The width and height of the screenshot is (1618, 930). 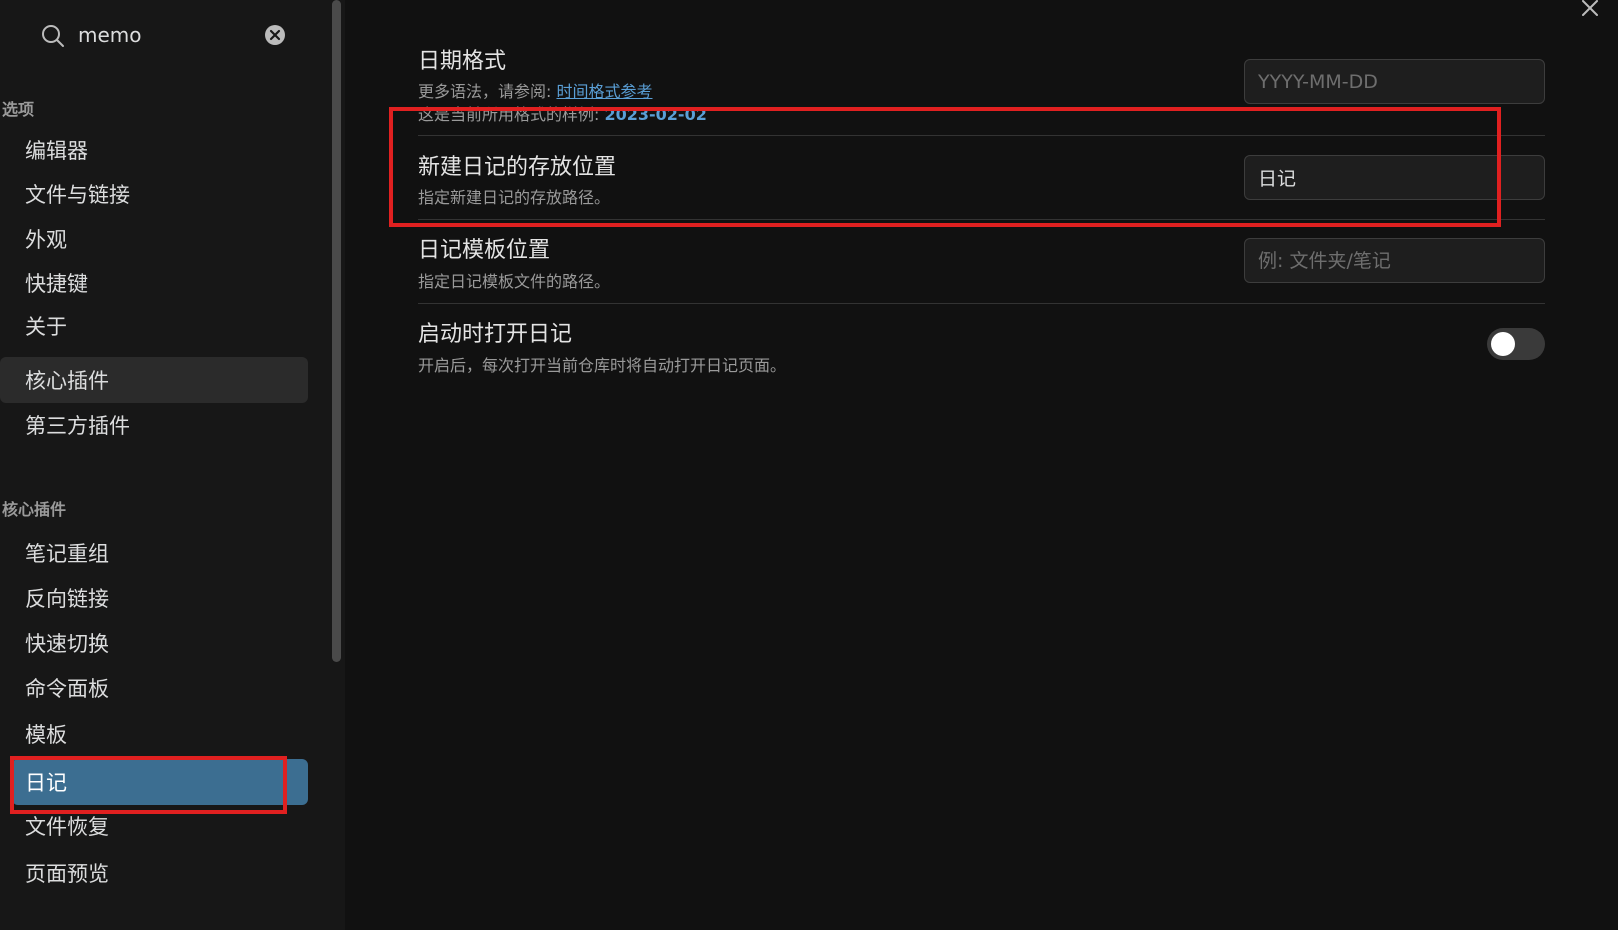 I want to click on setting-name: 启动时打开日记, so click(x=495, y=334).